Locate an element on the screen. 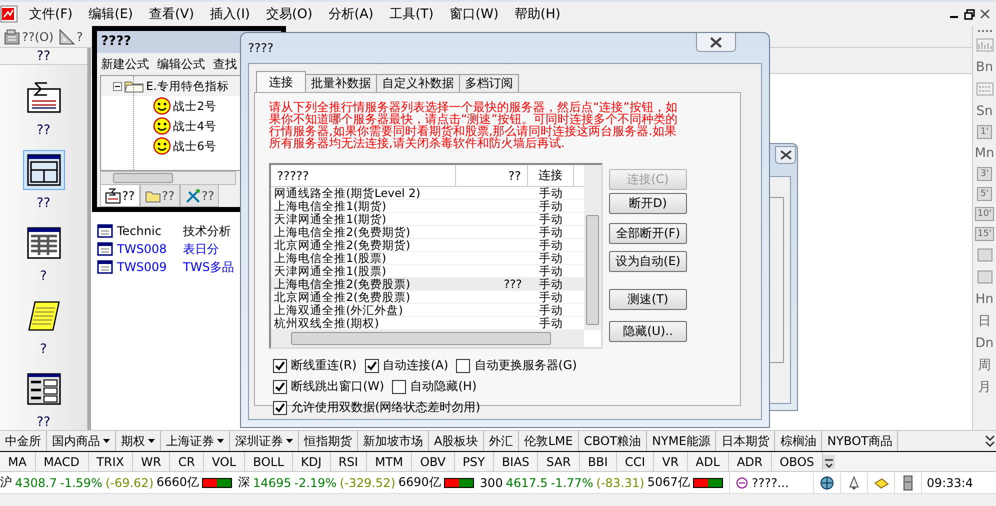 The image size is (996, 506). market-tab: 上海证券 is located at coordinates (195, 441).